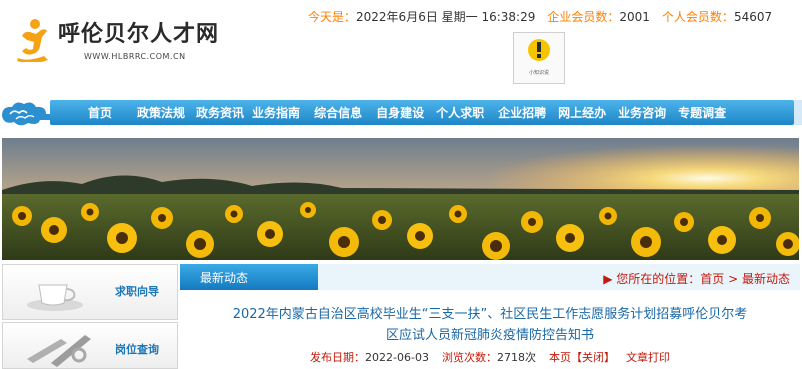 The height and width of the screenshot is (369, 802). Describe the element at coordinates (224, 278) in the screenshot. I see `tab-label: 最新动态` at that location.